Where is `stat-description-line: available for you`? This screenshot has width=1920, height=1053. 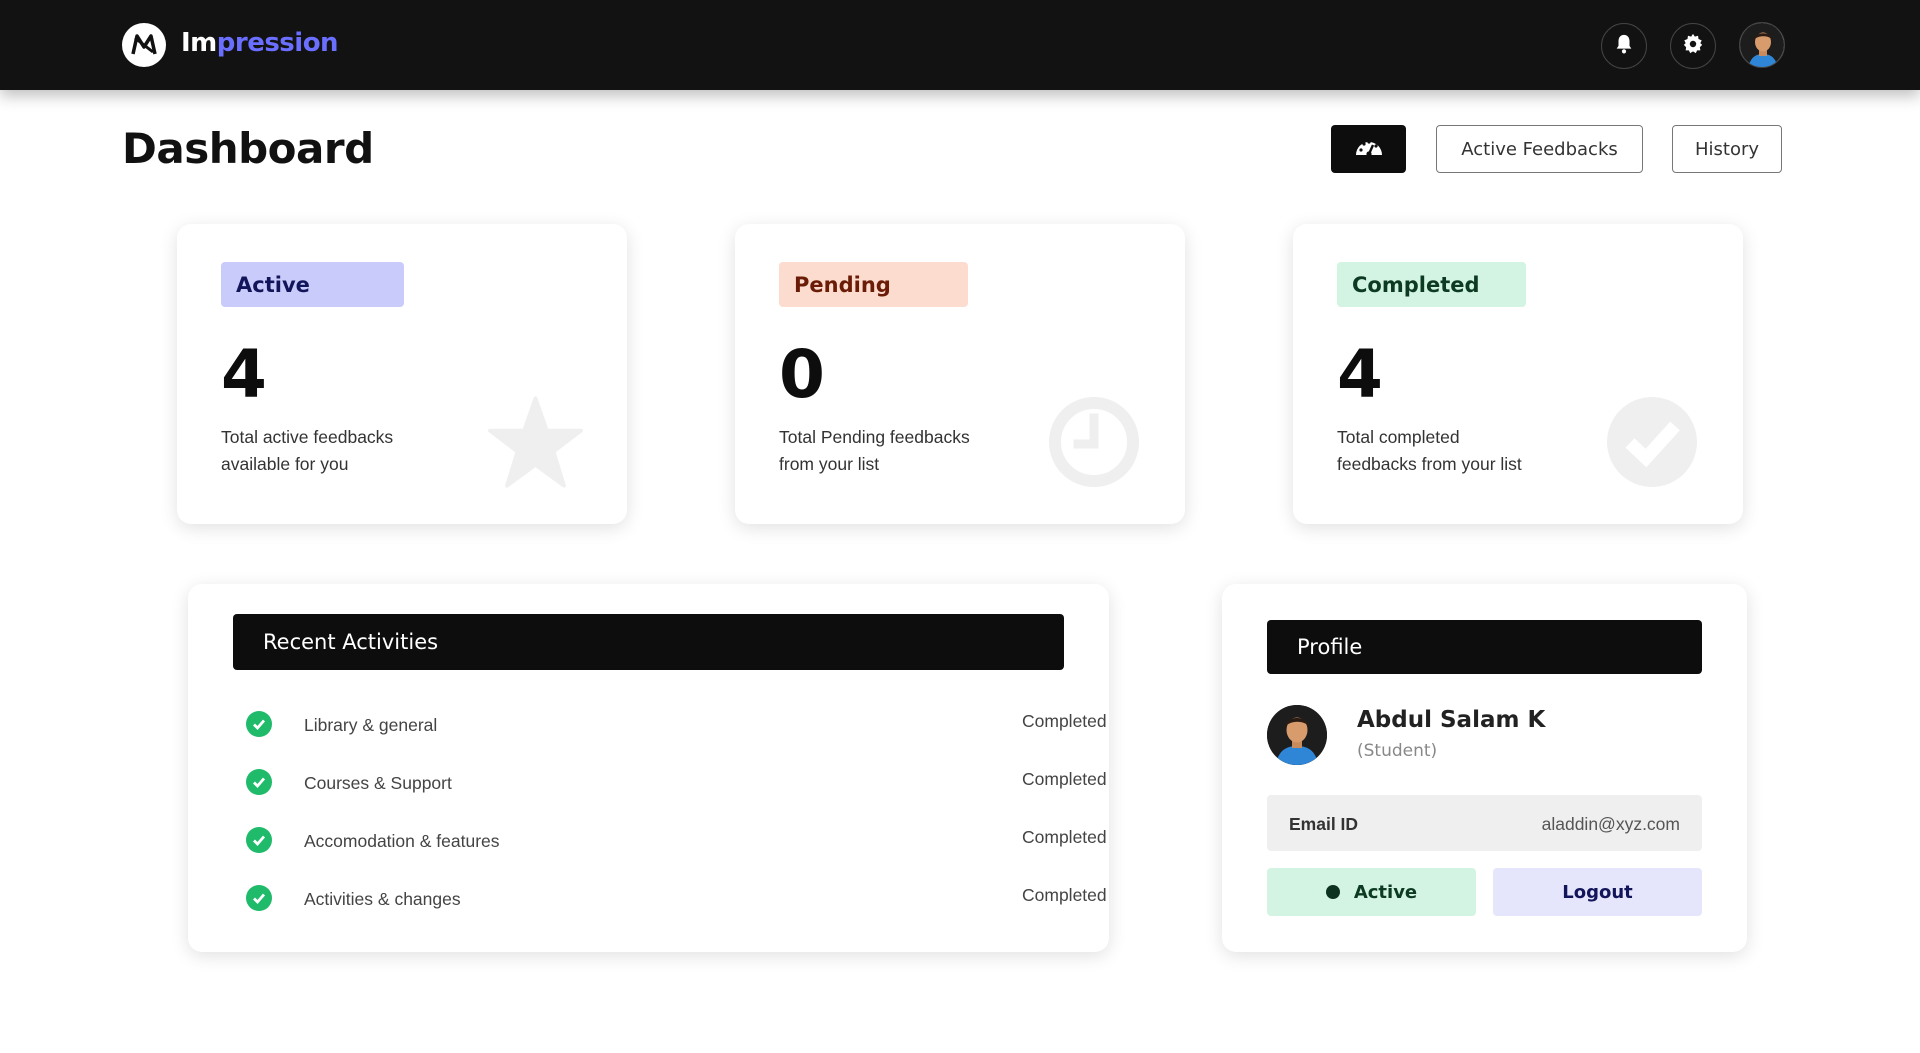
stat-description-line: available for you is located at coordinates (285, 464).